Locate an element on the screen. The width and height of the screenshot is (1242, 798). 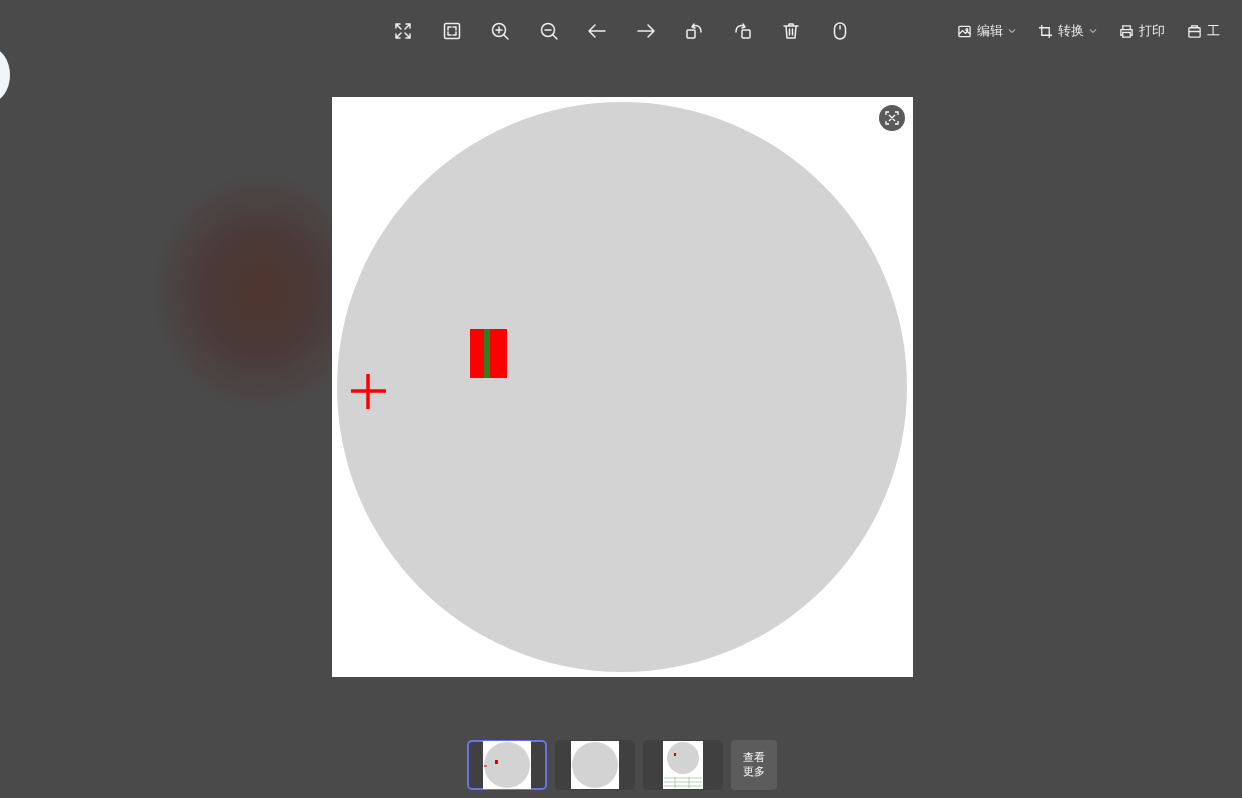
menu-button: 打印 is located at coordinates (1142, 31).